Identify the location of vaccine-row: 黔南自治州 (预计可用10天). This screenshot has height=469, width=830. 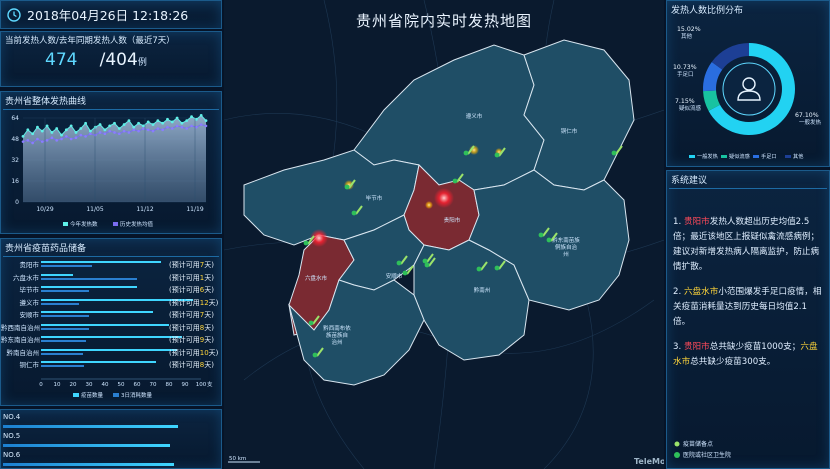
(112, 352).